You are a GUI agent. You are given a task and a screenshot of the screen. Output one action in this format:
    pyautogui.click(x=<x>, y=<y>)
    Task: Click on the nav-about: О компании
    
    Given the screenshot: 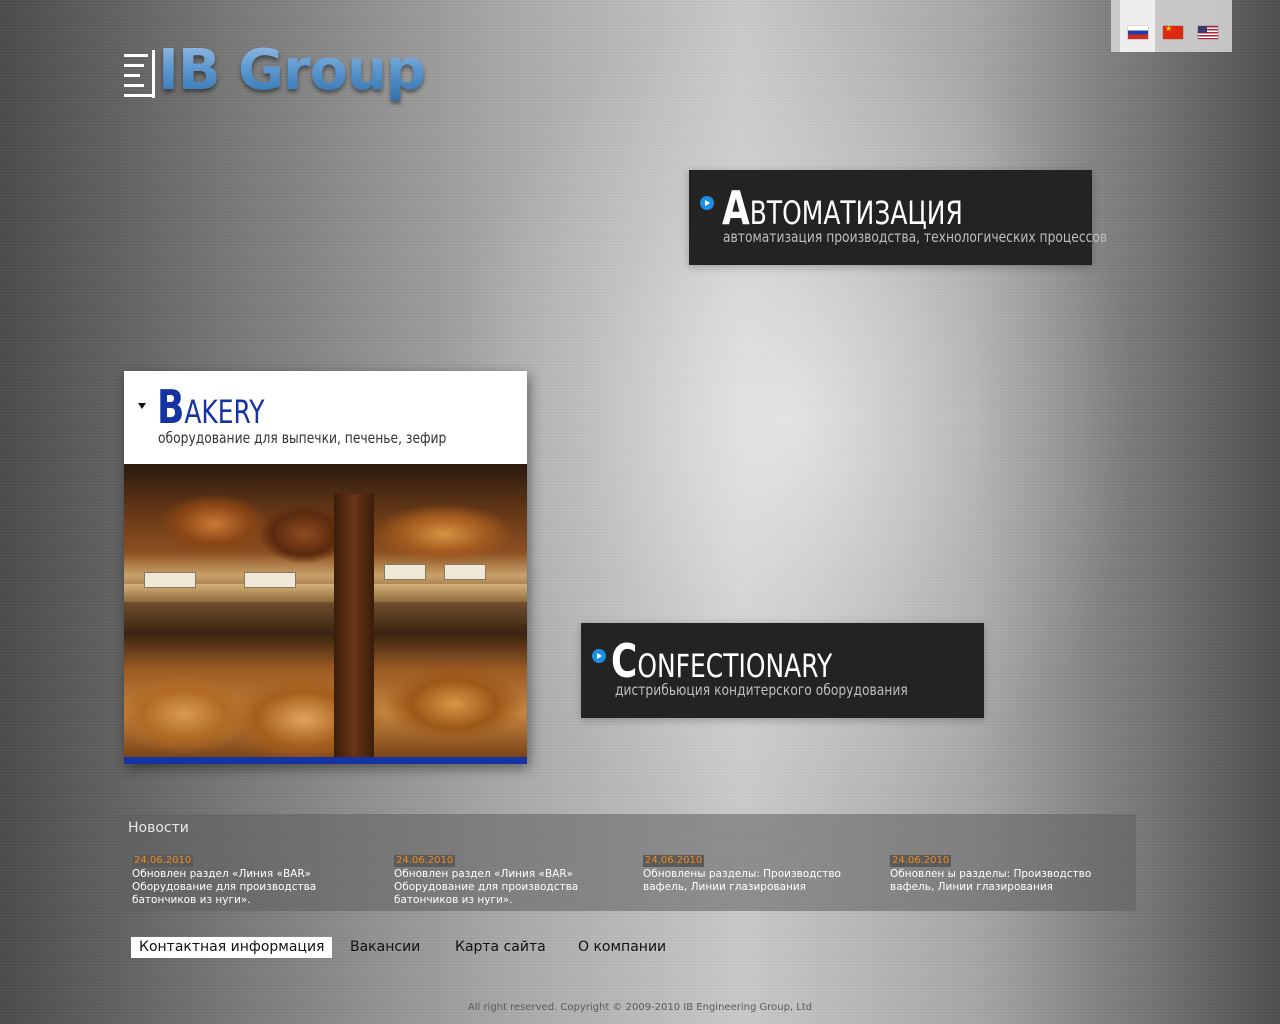 What is the action you would take?
    pyautogui.click(x=622, y=947)
    